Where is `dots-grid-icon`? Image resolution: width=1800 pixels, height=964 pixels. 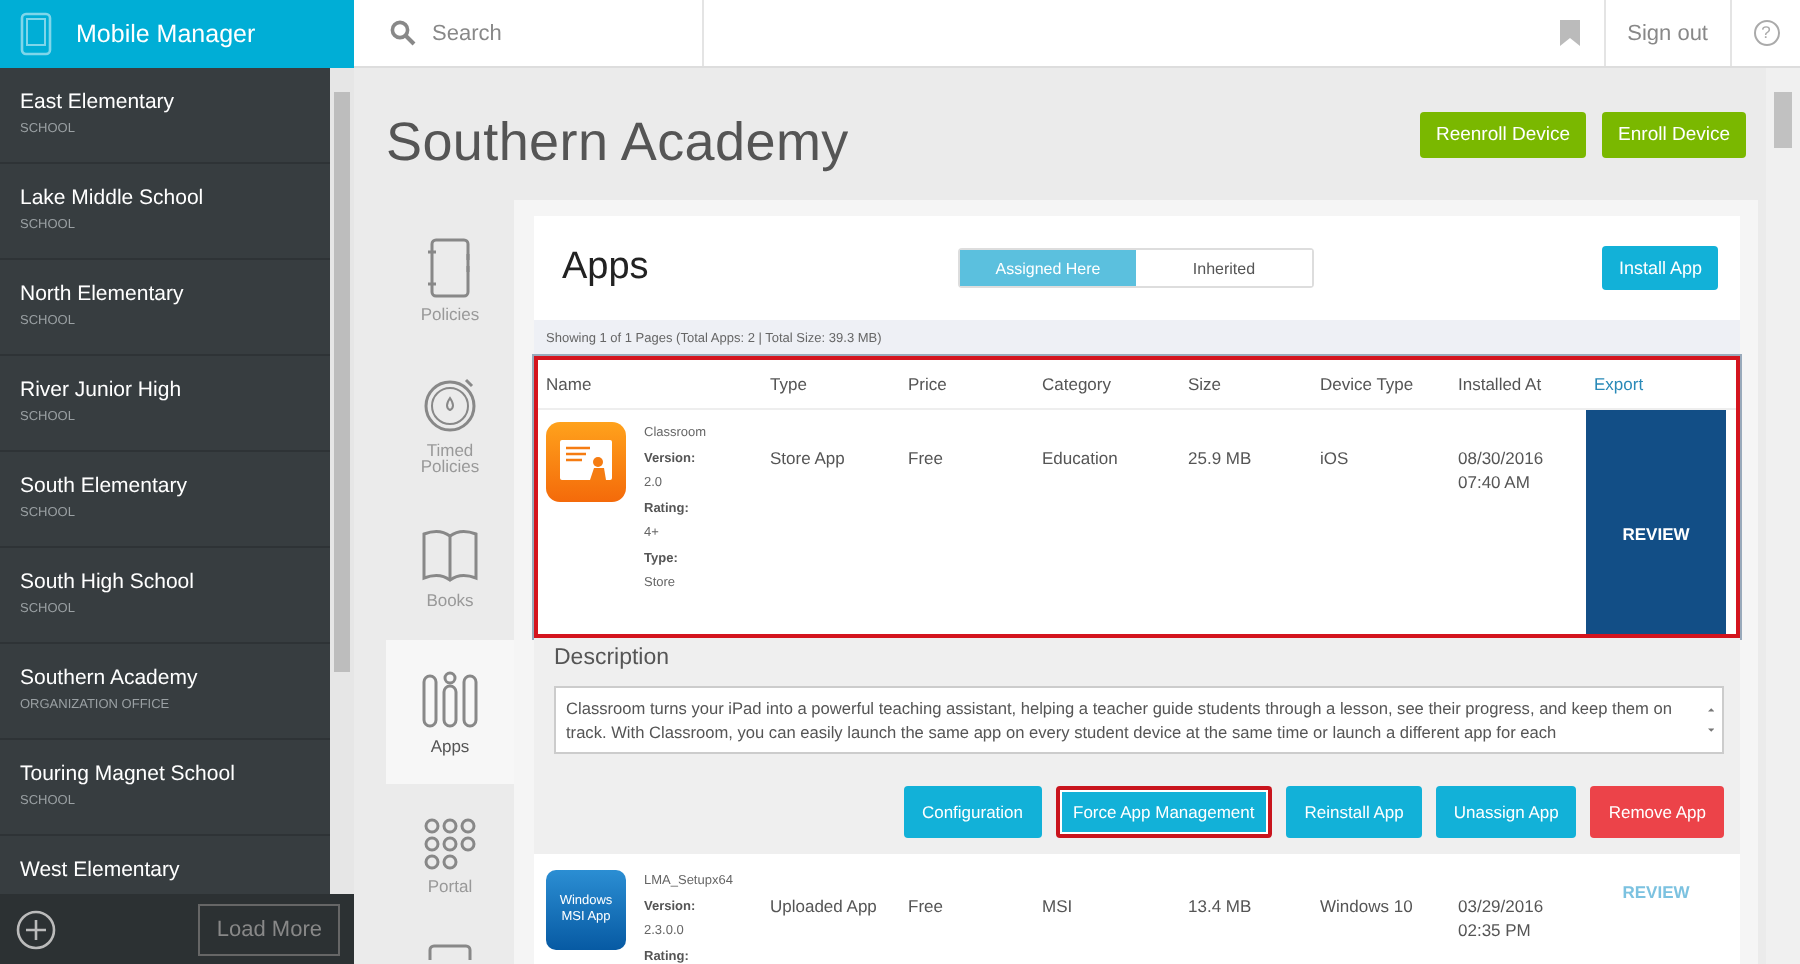
dots-grid-icon is located at coordinates (450, 843).